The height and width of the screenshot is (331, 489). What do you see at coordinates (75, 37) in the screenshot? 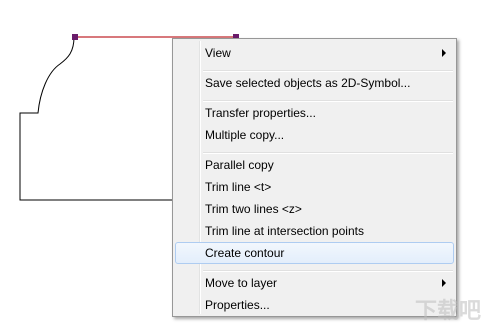
I see `selection-handle-left` at bounding box center [75, 37].